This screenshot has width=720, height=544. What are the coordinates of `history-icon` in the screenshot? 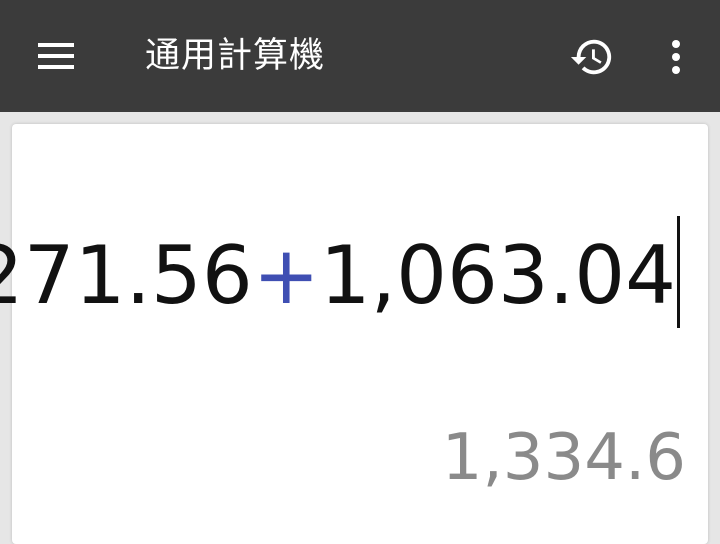 It's located at (591, 57).